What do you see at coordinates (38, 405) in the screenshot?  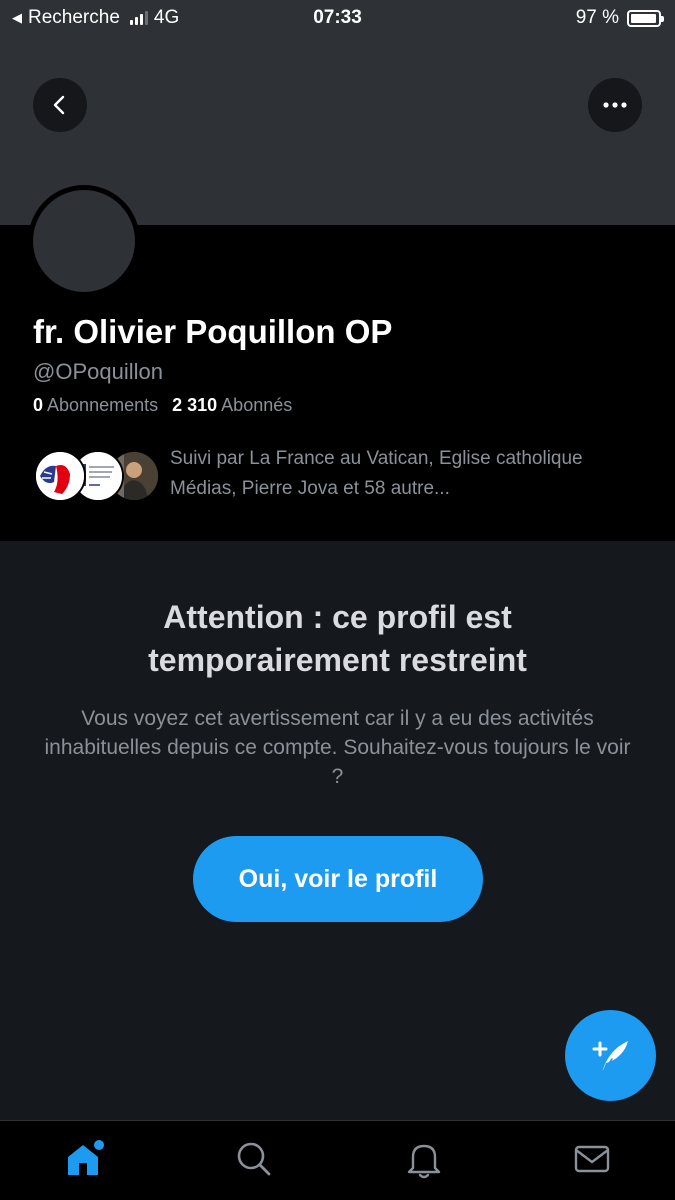 I see `following-count: 0` at bounding box center [38, 405].